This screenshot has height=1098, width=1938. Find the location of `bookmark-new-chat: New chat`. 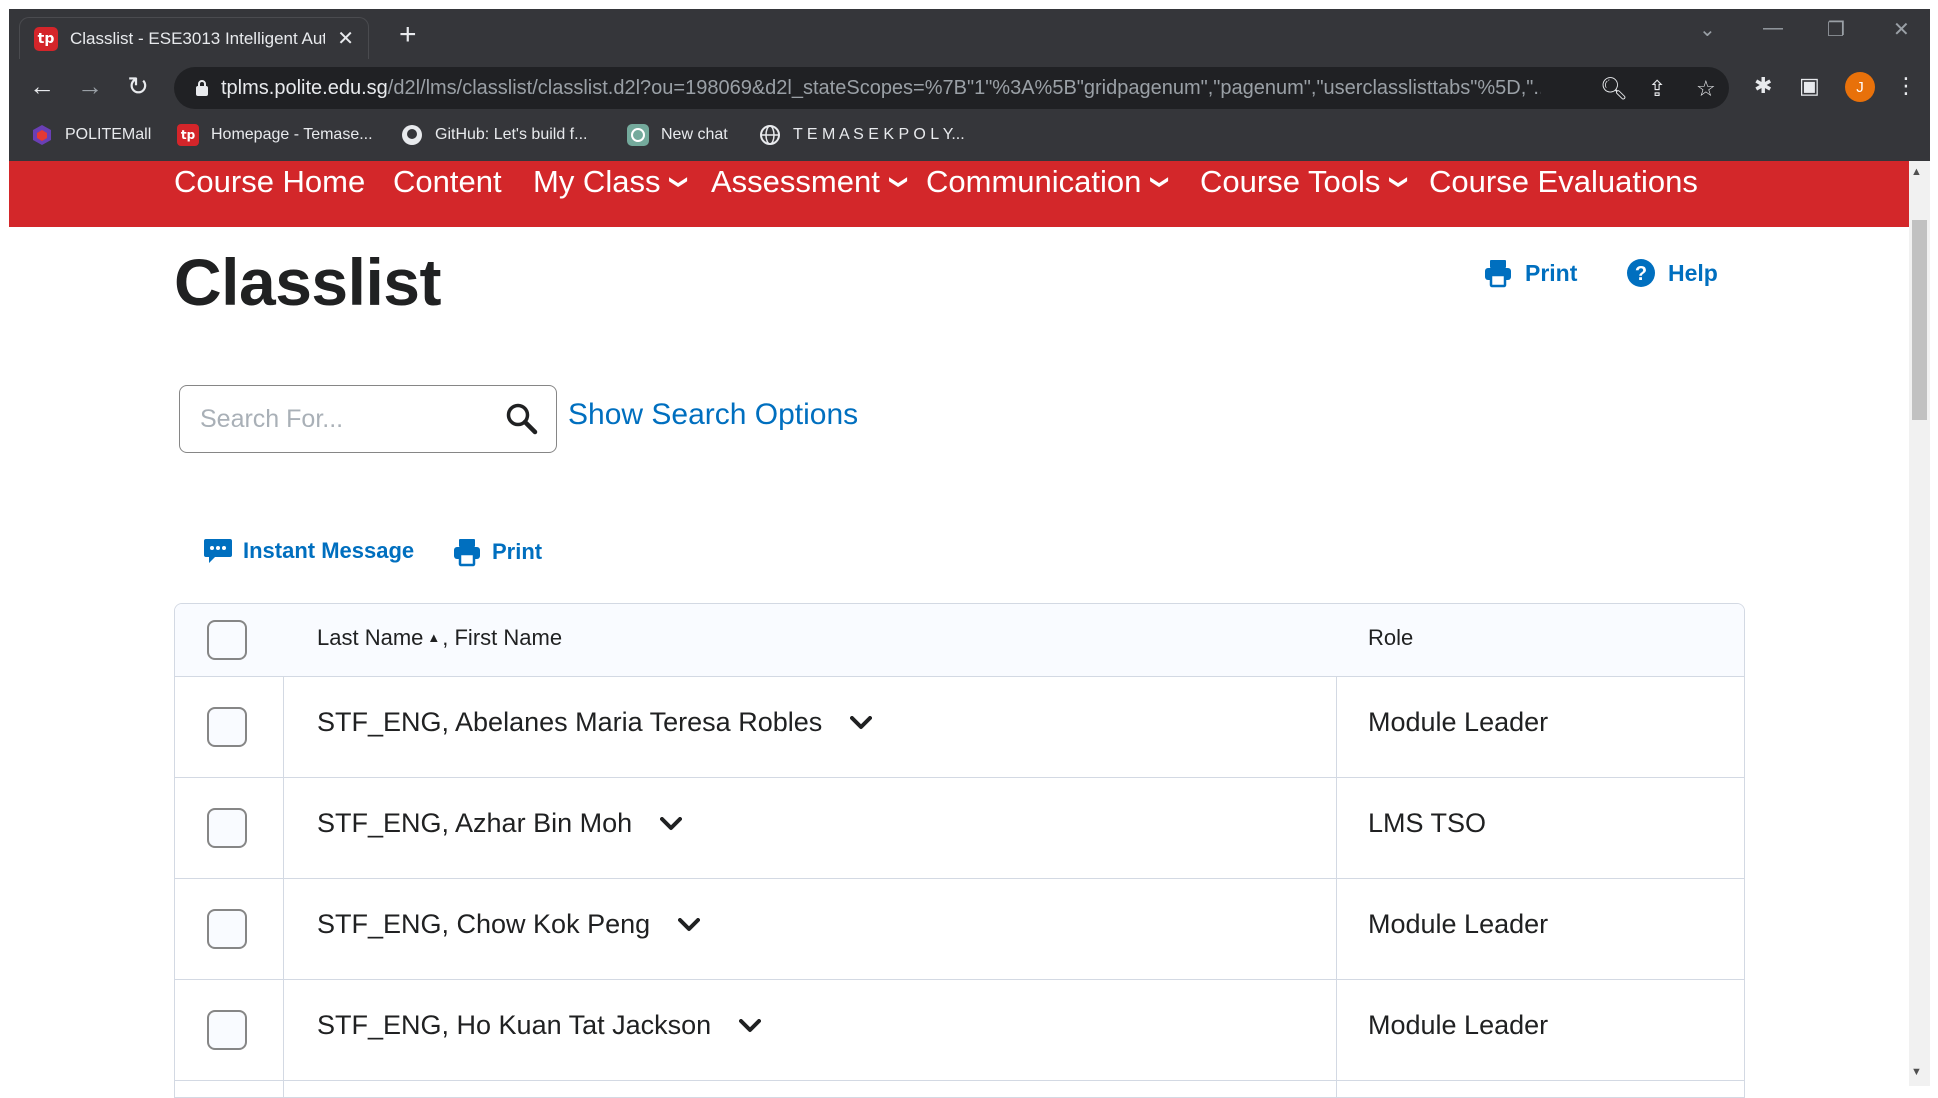

bookmark-new-chat: New chat is located at coordinates (677, 135).